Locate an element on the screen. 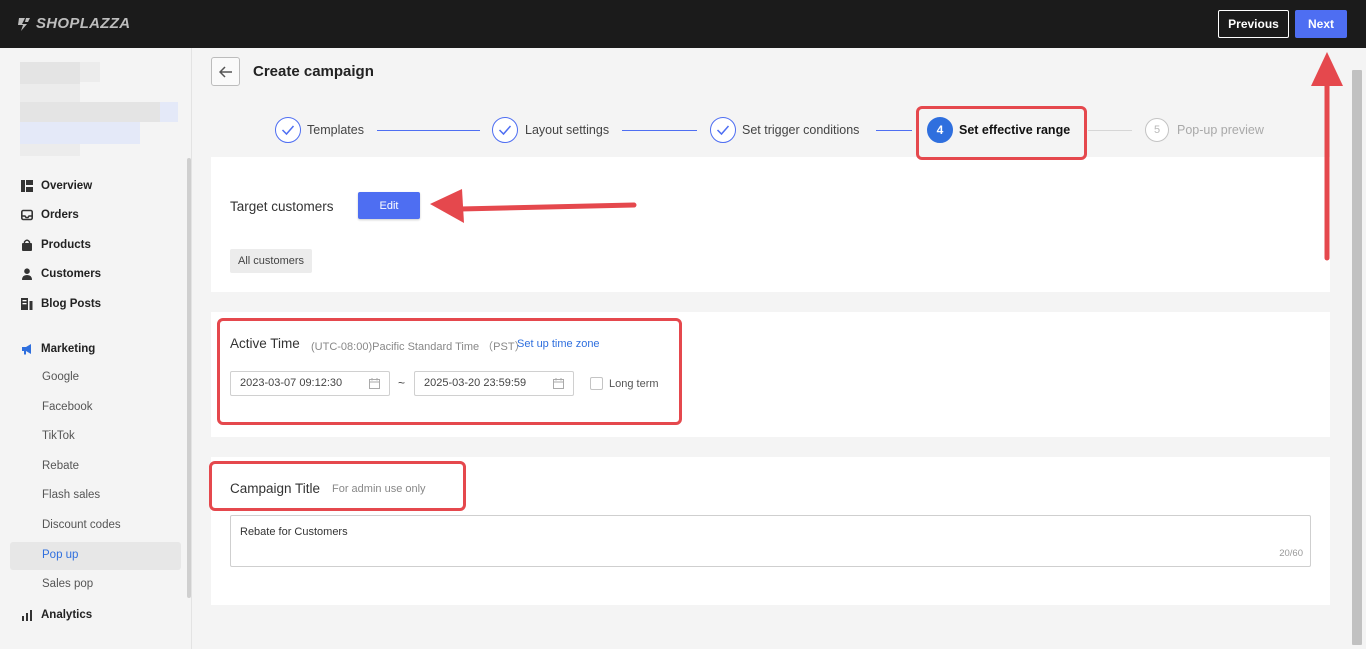 This screenshot has height=649, width=1366. sidebar-subitem-google: Google is located at coordinates (60, 377).